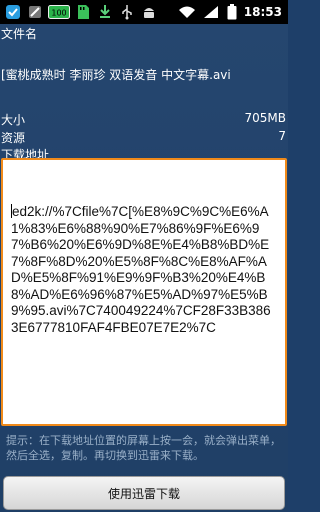  I want to click on svg-text: 100, so click(58, 13).